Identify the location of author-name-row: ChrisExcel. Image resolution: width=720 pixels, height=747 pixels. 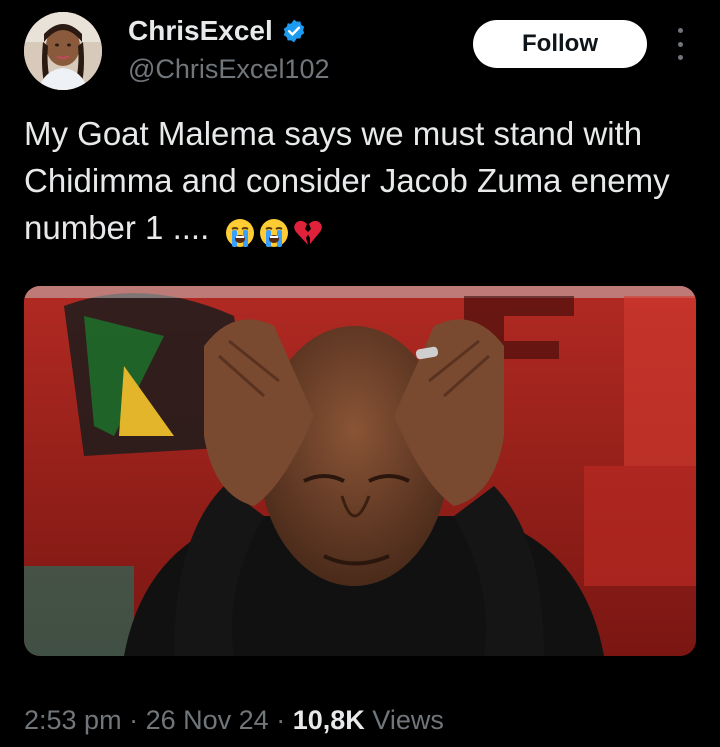
(217, 31).